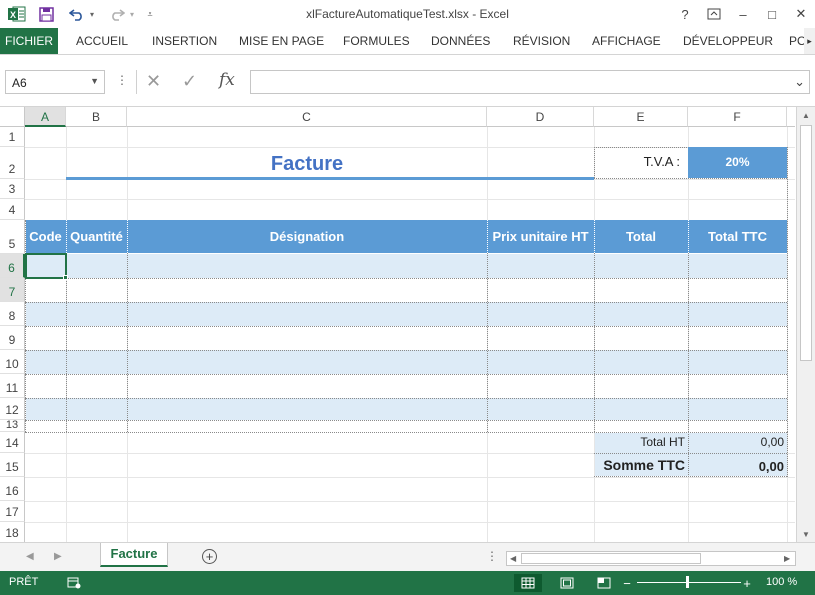  I want to click on row-header-3: 3, so click(12, 189).